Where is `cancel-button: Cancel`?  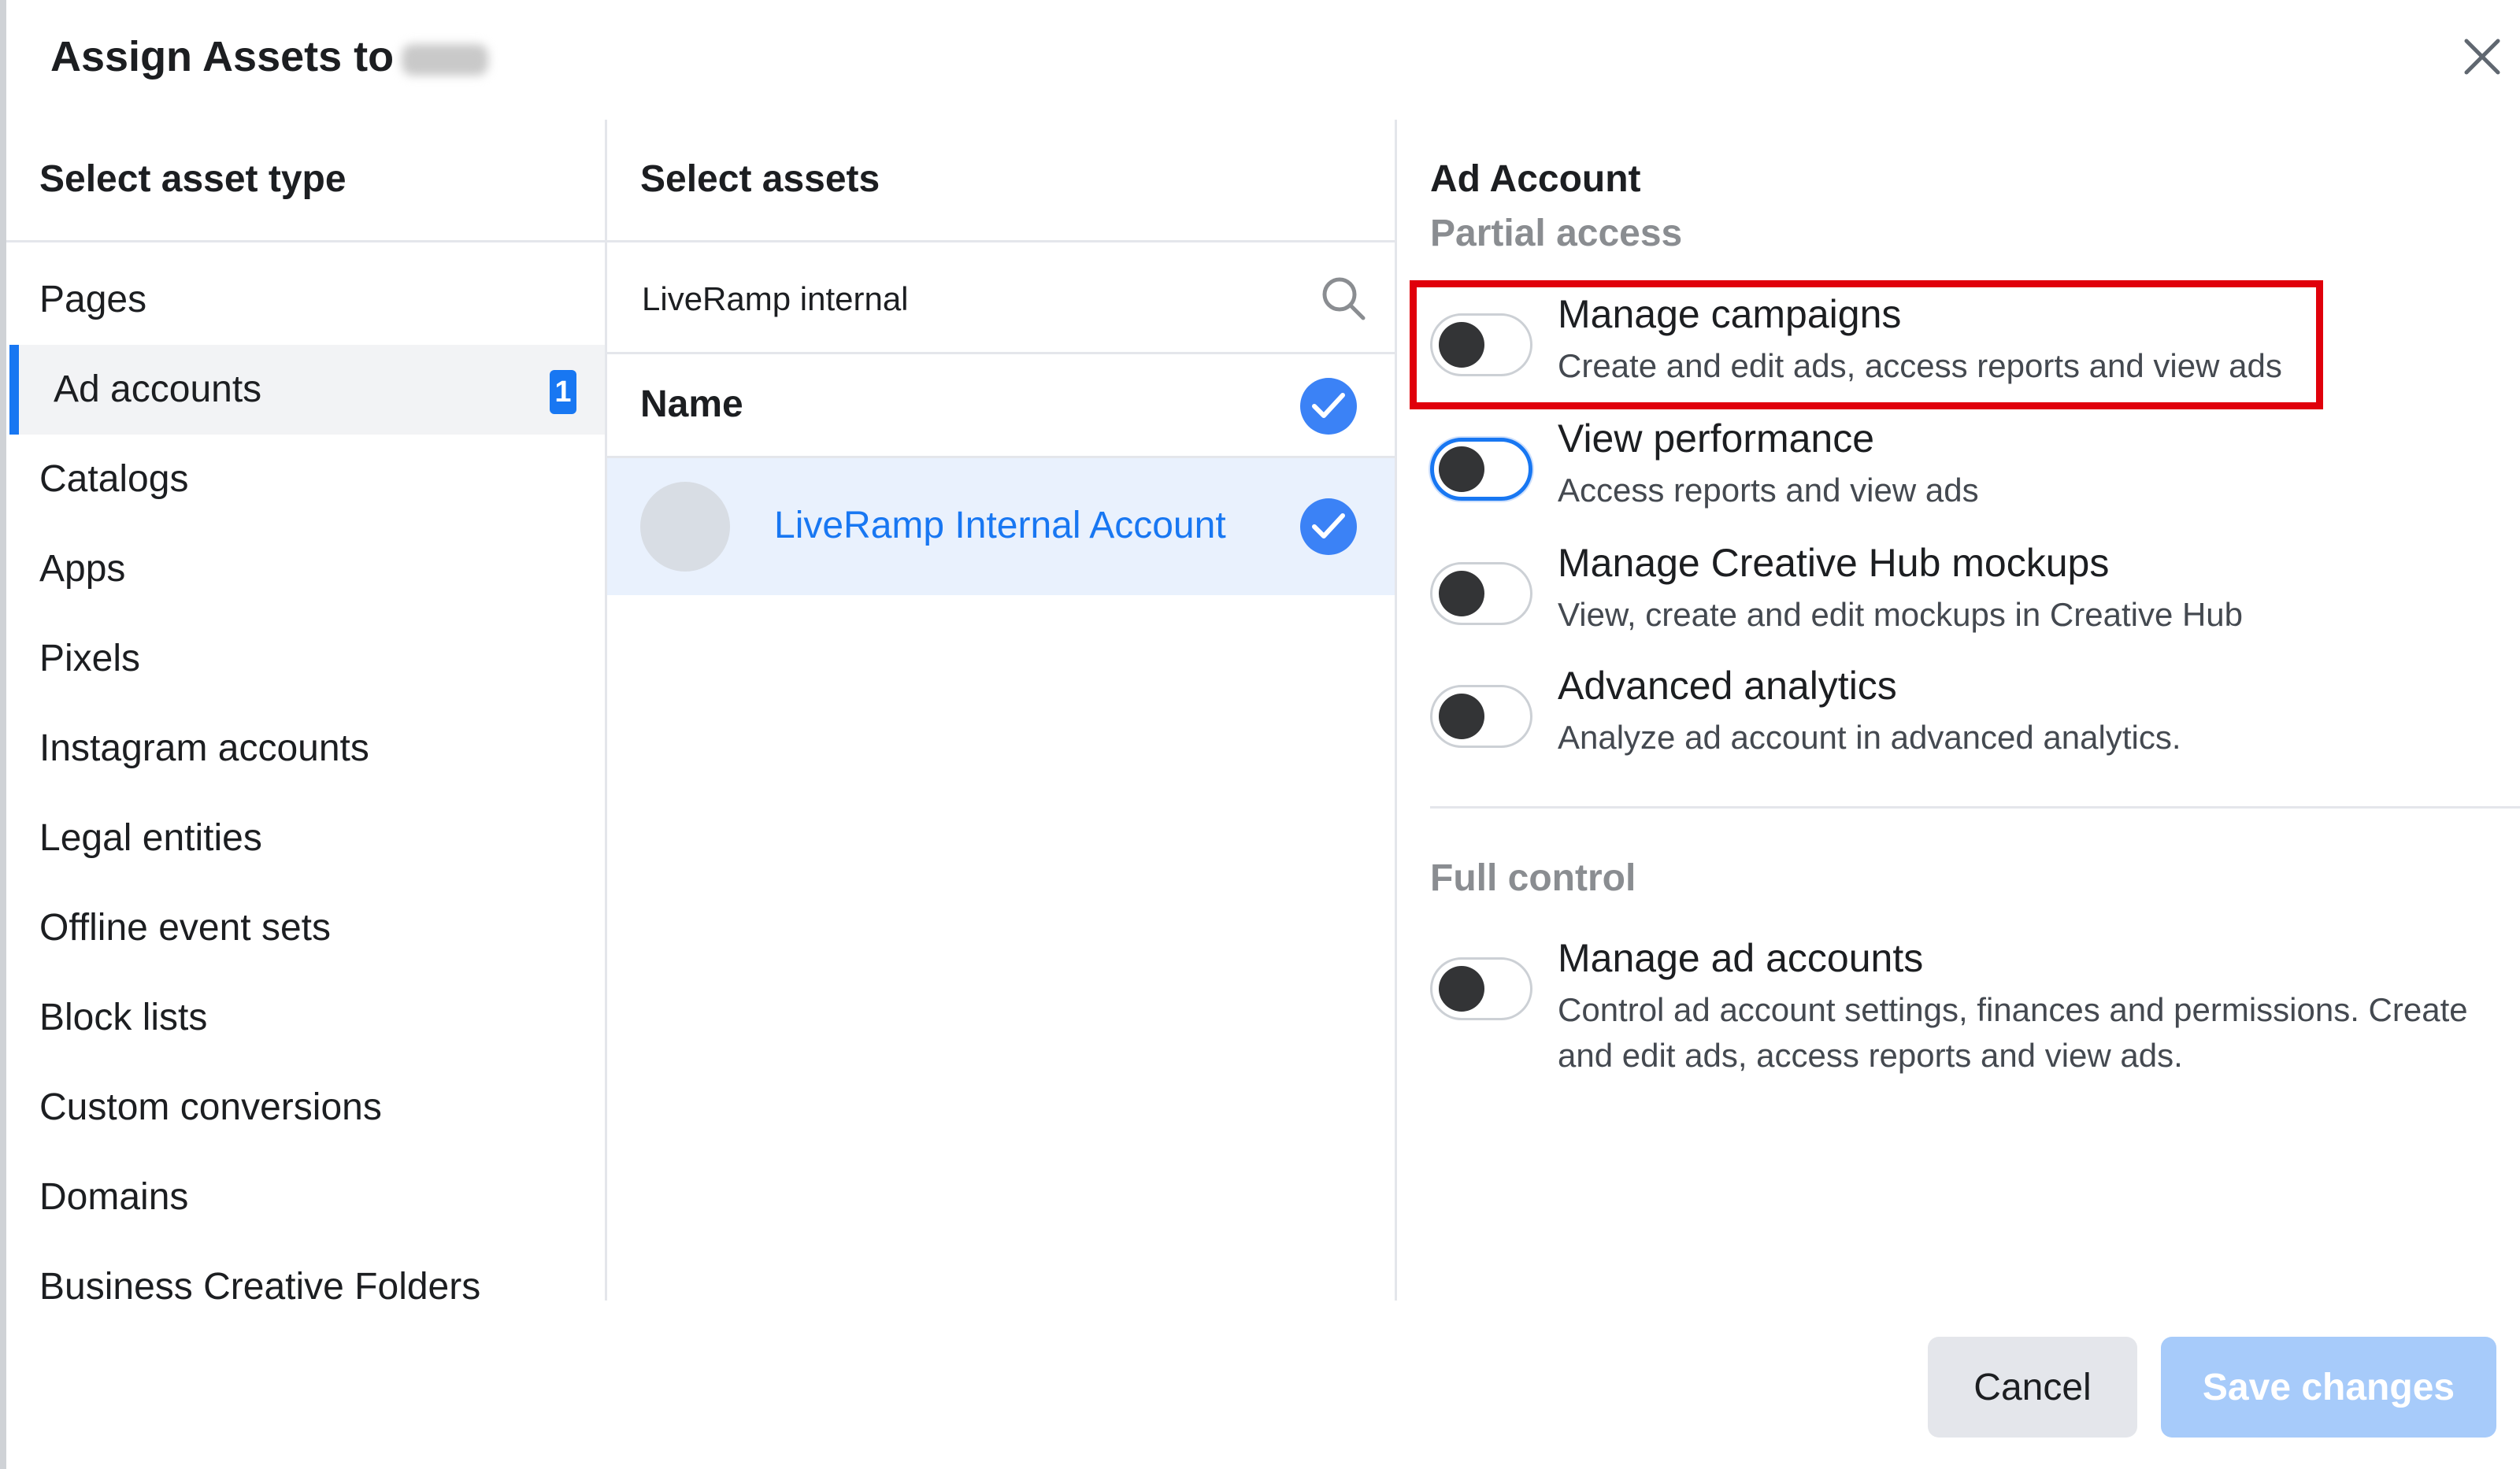
cancel-button: Cancel is located at coordinates (2032, 1387).